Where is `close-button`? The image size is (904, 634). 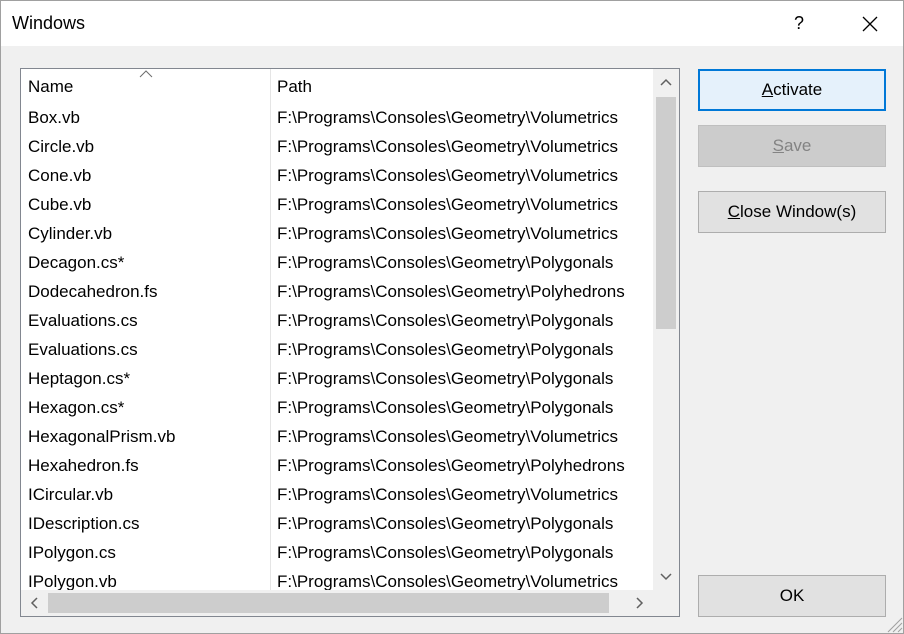 close-button is located at coordinates (870, 23).